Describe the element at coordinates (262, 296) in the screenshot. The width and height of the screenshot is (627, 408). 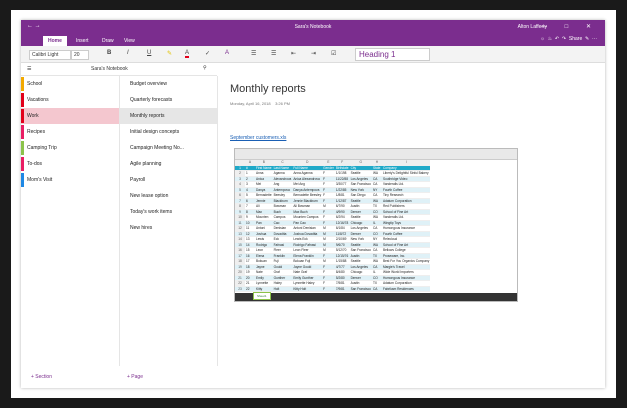
I see `sheet-tab: Sheet1` at that location.